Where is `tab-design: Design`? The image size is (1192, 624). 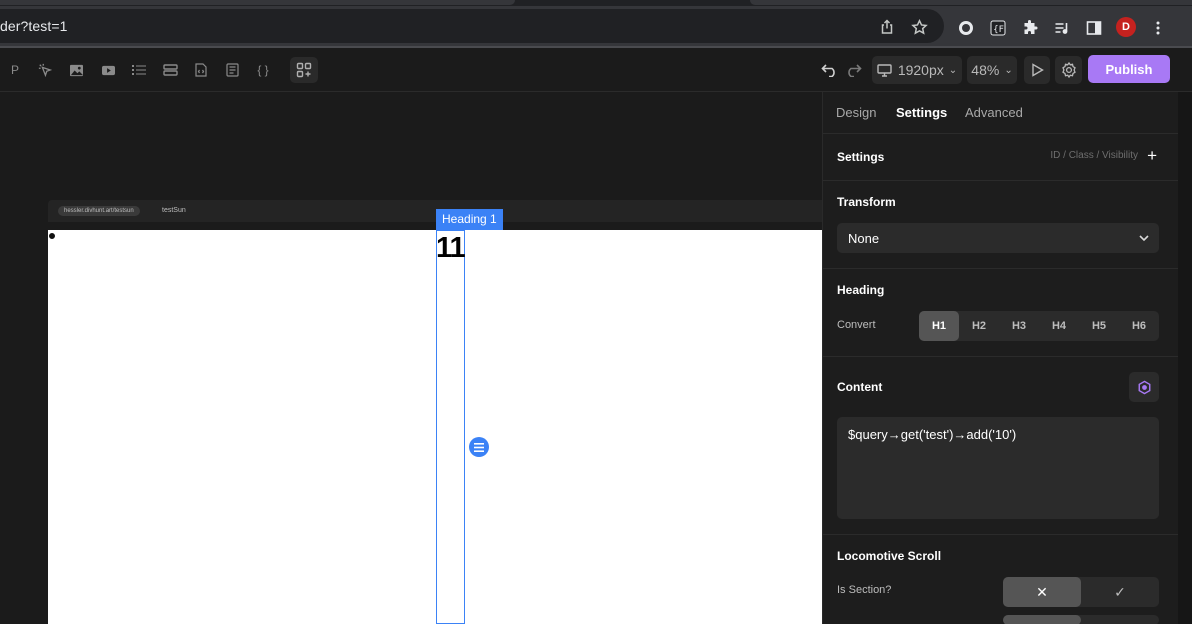
tab-design: Design is located at coordinates (856, 112).